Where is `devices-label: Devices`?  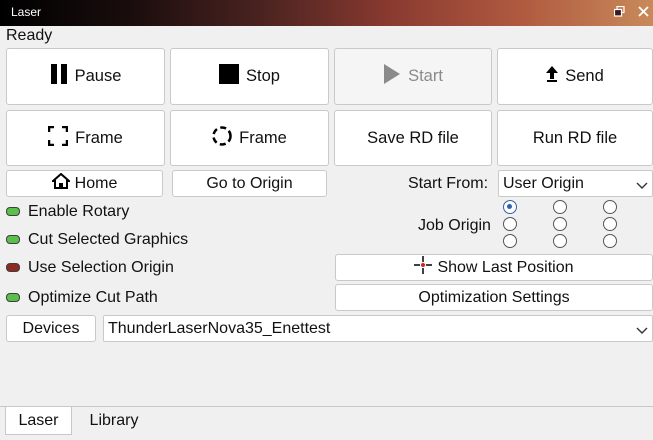 devices-label: Devices is located at coordinates (51, 328).